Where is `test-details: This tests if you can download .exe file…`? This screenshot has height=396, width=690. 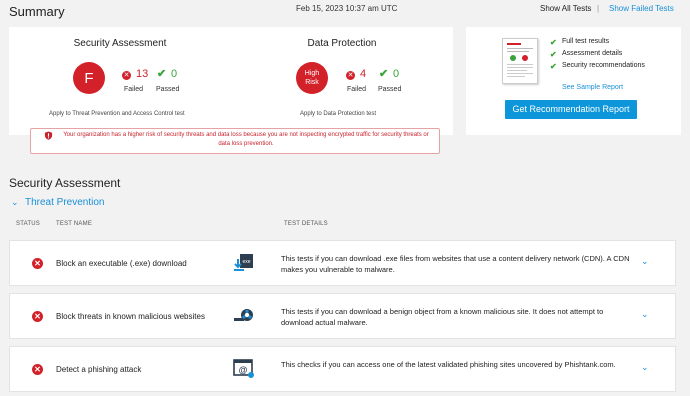 test-details: This tests if you can download .exe file… is located at coordinates (455, 264).